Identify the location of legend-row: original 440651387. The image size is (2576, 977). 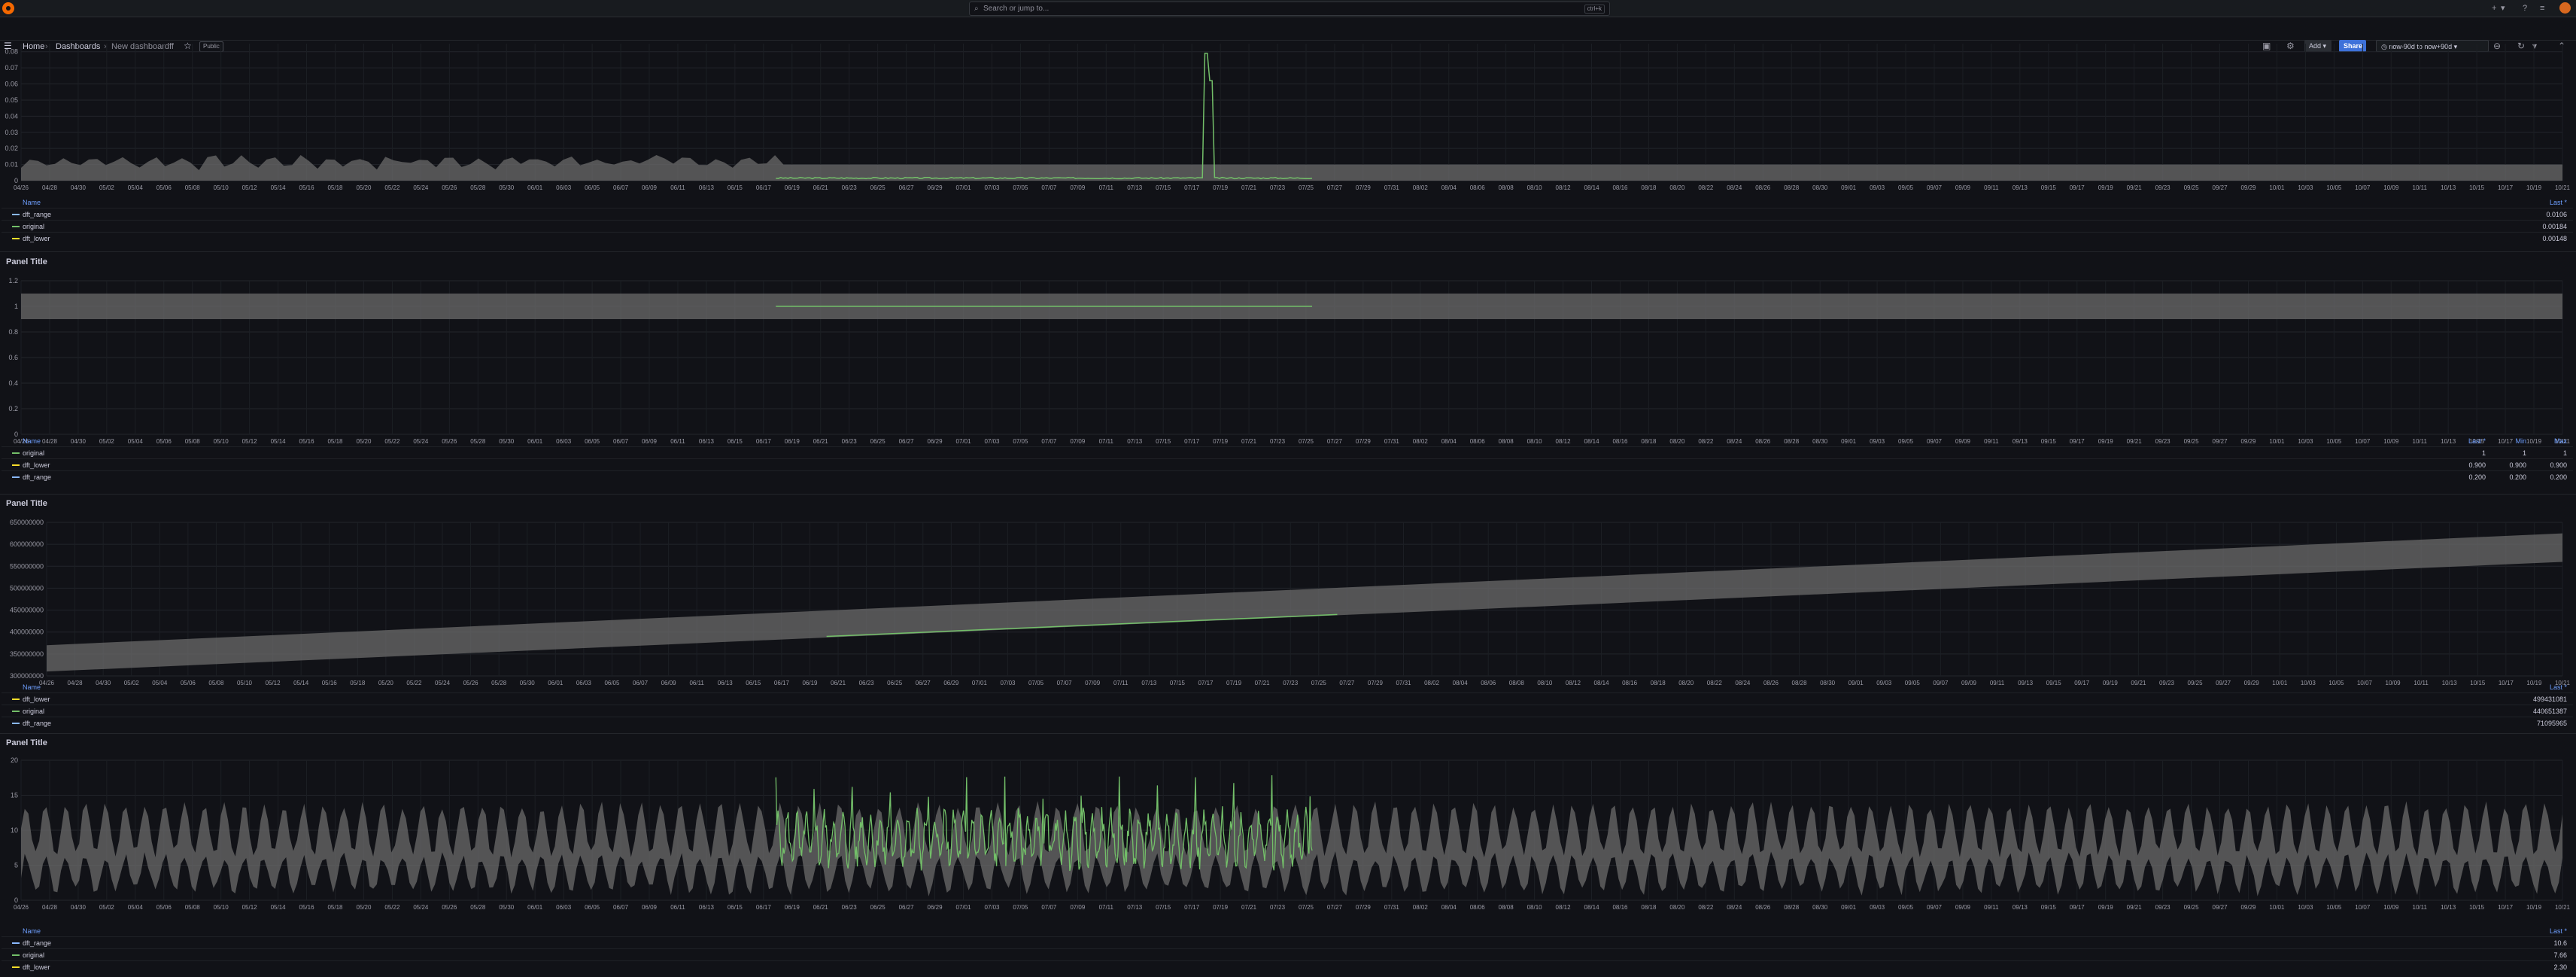
(1287, 711).